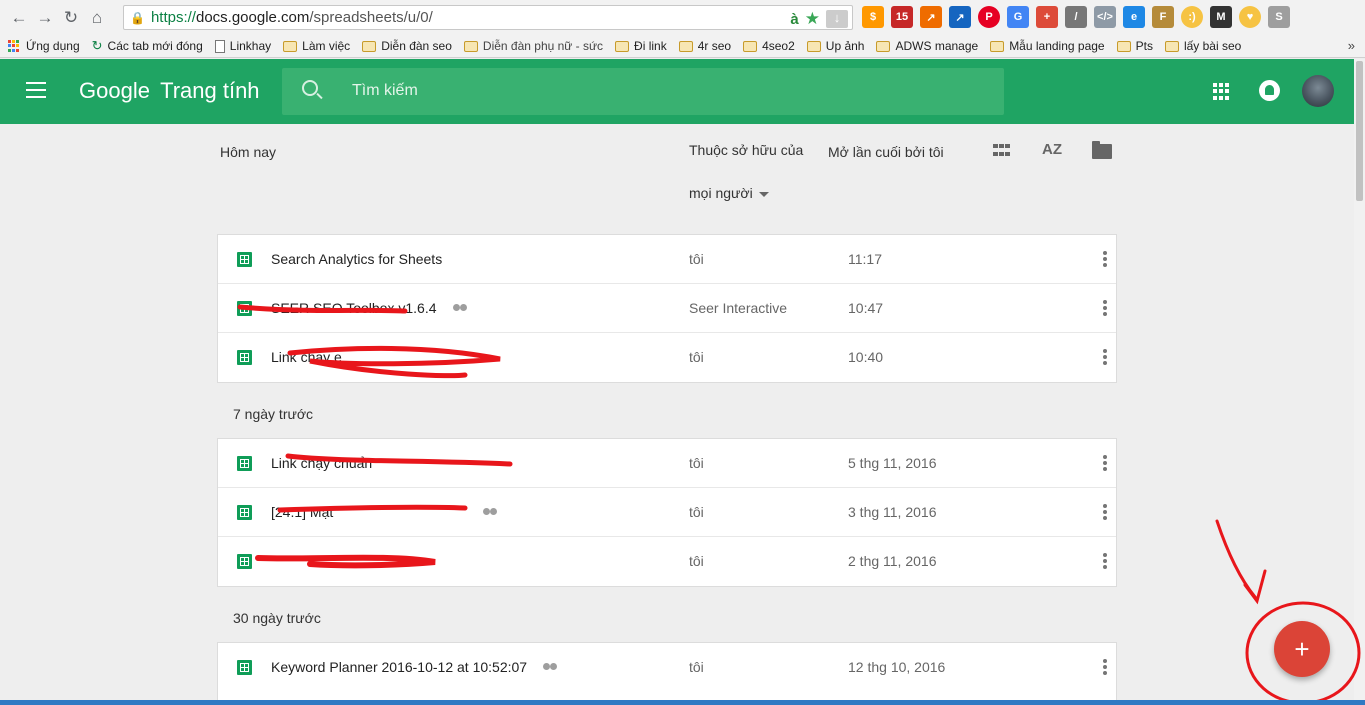  Describe the element at coordinates (794, 19) in the screenshot. I see `translate-icon: à` at that location.